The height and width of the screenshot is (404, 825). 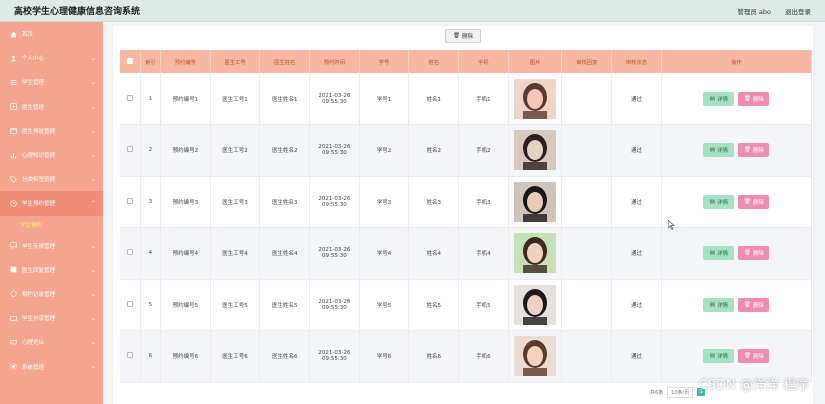 What do you see at coordinates (587, 61) in the screenshot?
I see `column-header: 审核回复` at bounding box center [587, 61].